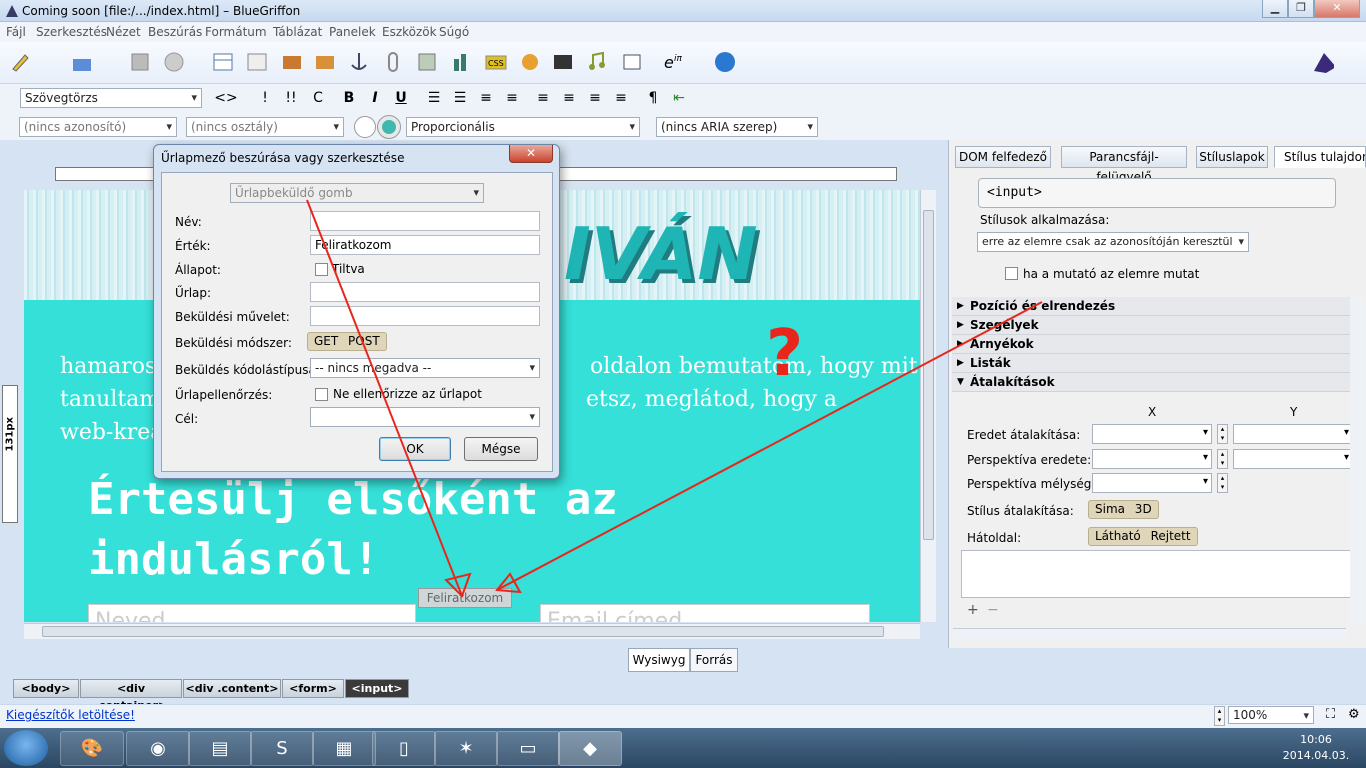  Describe the element at coordinates (590, 748) in the screenshot. I see `bluegriffon-task-icon: ◆` at that location.